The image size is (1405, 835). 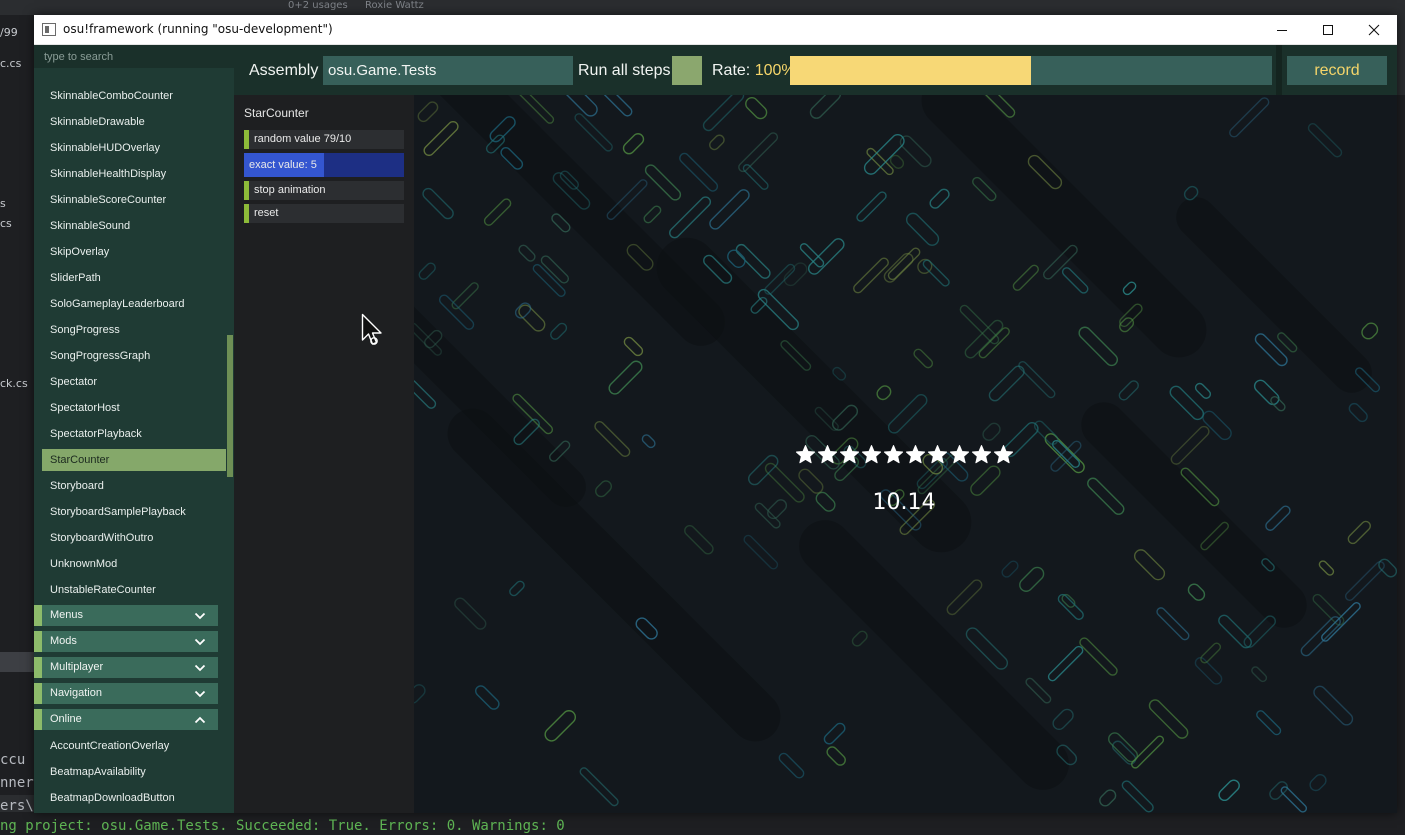 What do you see at coordinates (126, 667) in the screenshot?
I see `category-header: Multiplayer` at bounding box center [126, 667].